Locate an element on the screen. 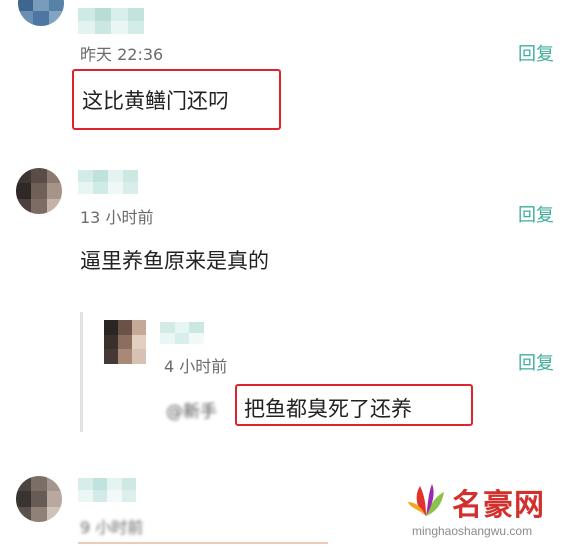 This screenshot has height=547, width=577. comment-time: 9 小时前 is located at coordinates (112, 527).